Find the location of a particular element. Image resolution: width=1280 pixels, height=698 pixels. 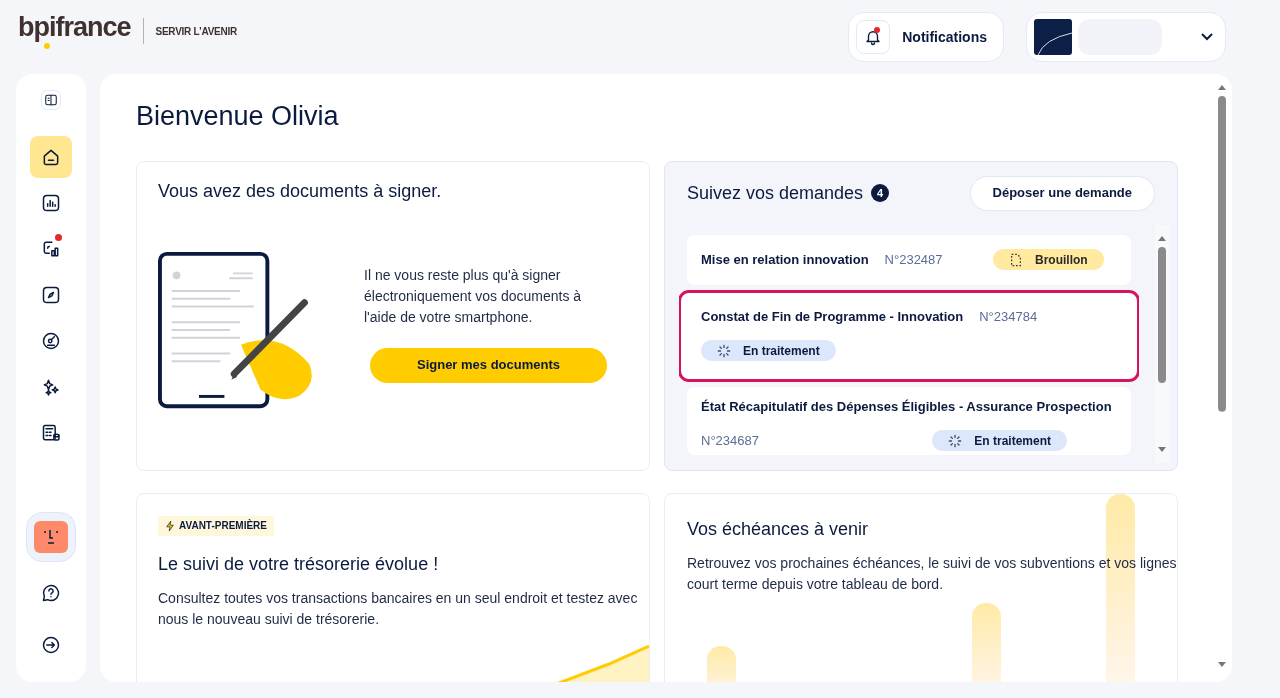

compass-icon is located at coordinates (51, 295).